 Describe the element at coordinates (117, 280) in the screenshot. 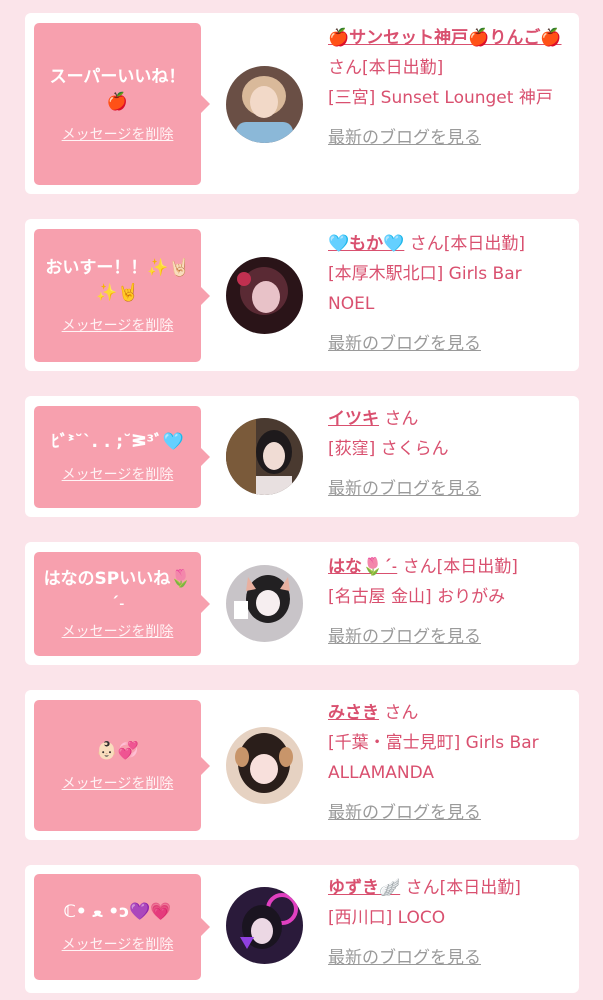

I see `message-text: おいすー！！✨🤘🏻✨🤘` at that location.